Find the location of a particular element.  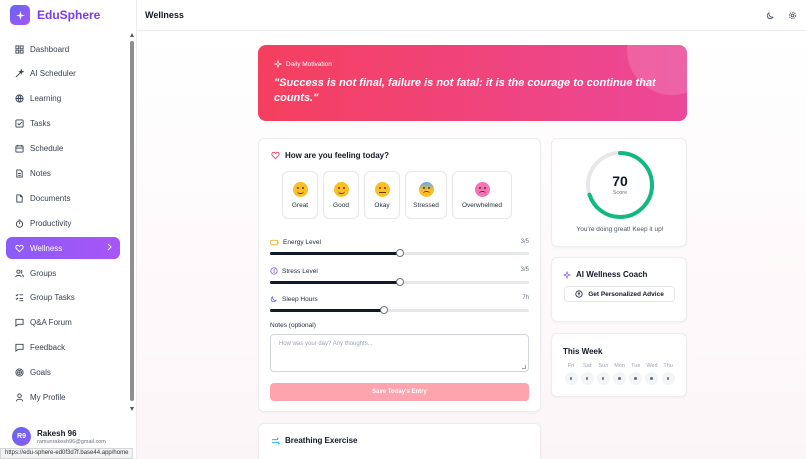

user-email: ramunrakesh96@gmail.com is located at coordinates (71, 441).